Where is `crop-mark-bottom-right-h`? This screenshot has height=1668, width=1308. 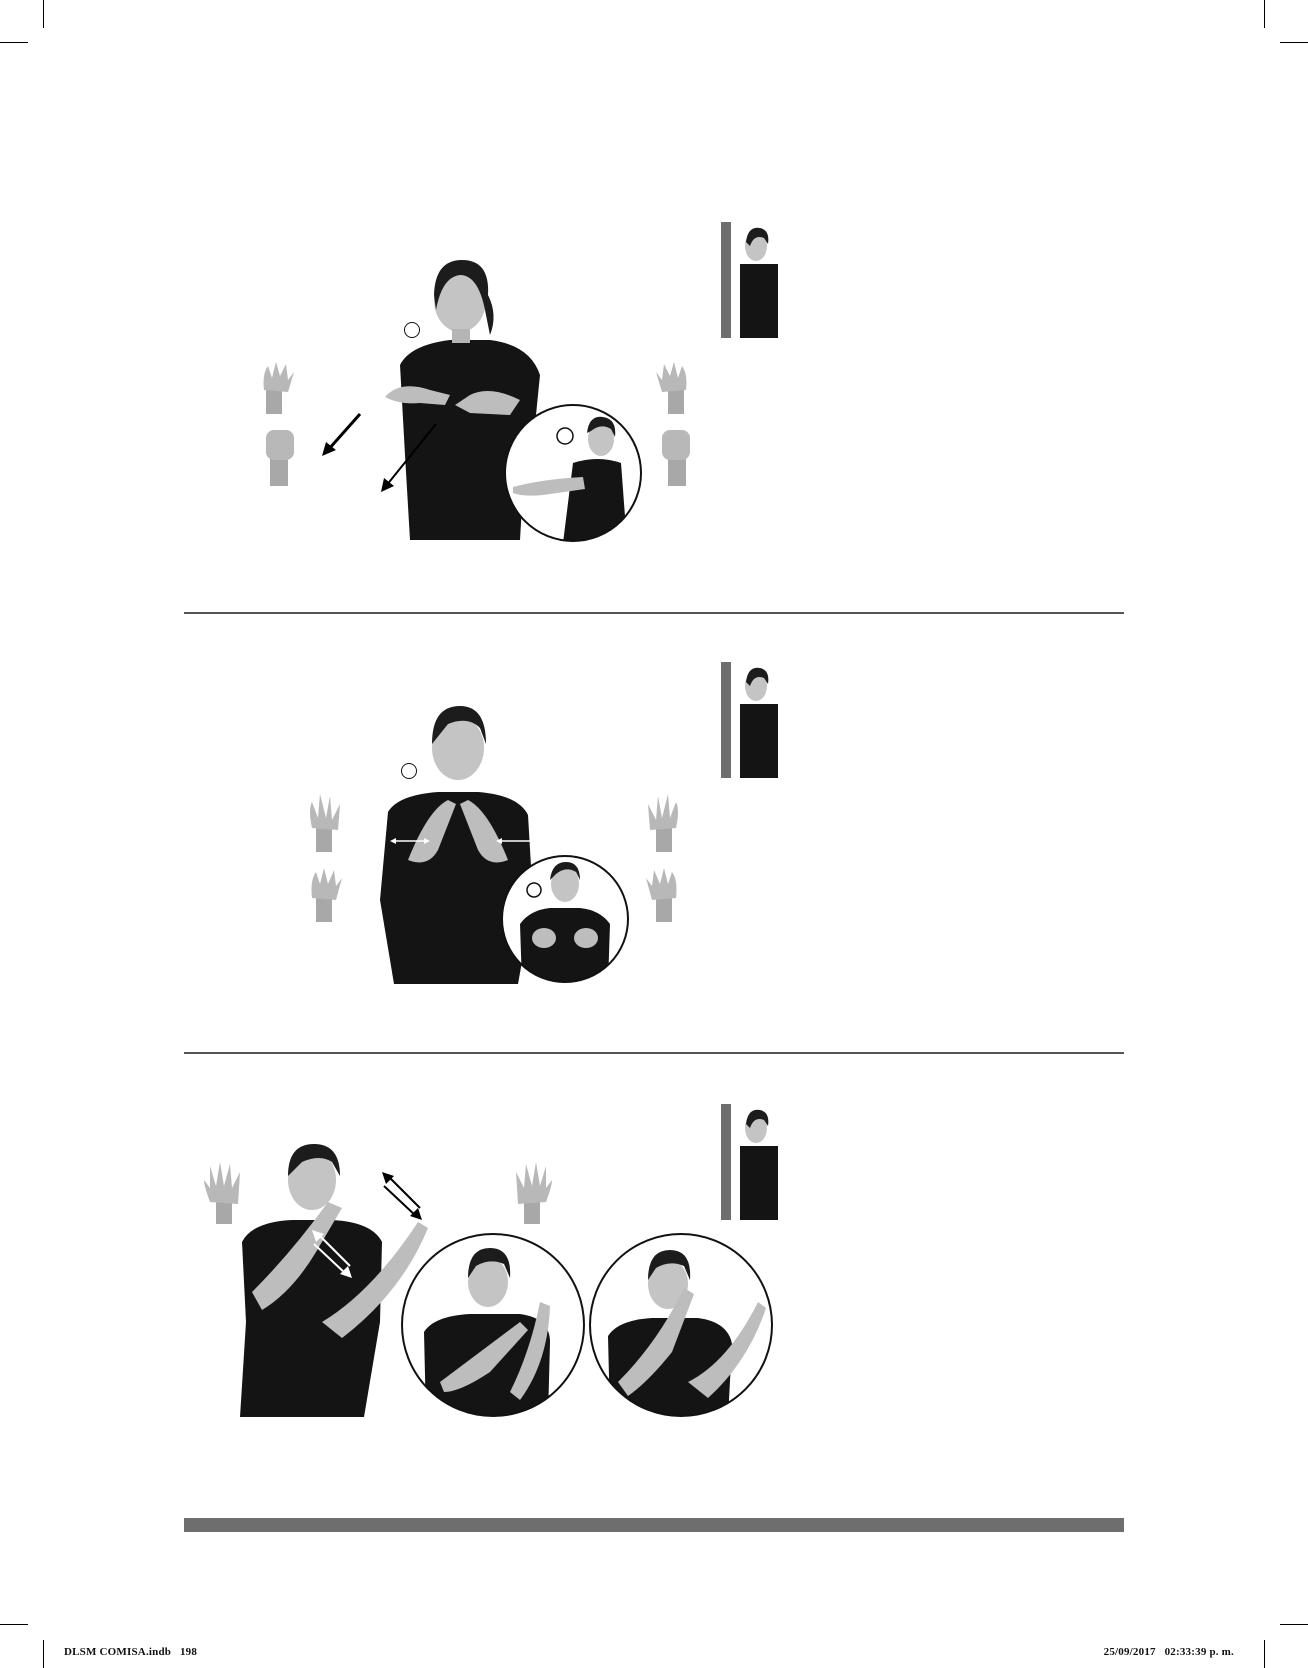 crop-mark-bottom-right-h is located at coordinates (1294, 1624).